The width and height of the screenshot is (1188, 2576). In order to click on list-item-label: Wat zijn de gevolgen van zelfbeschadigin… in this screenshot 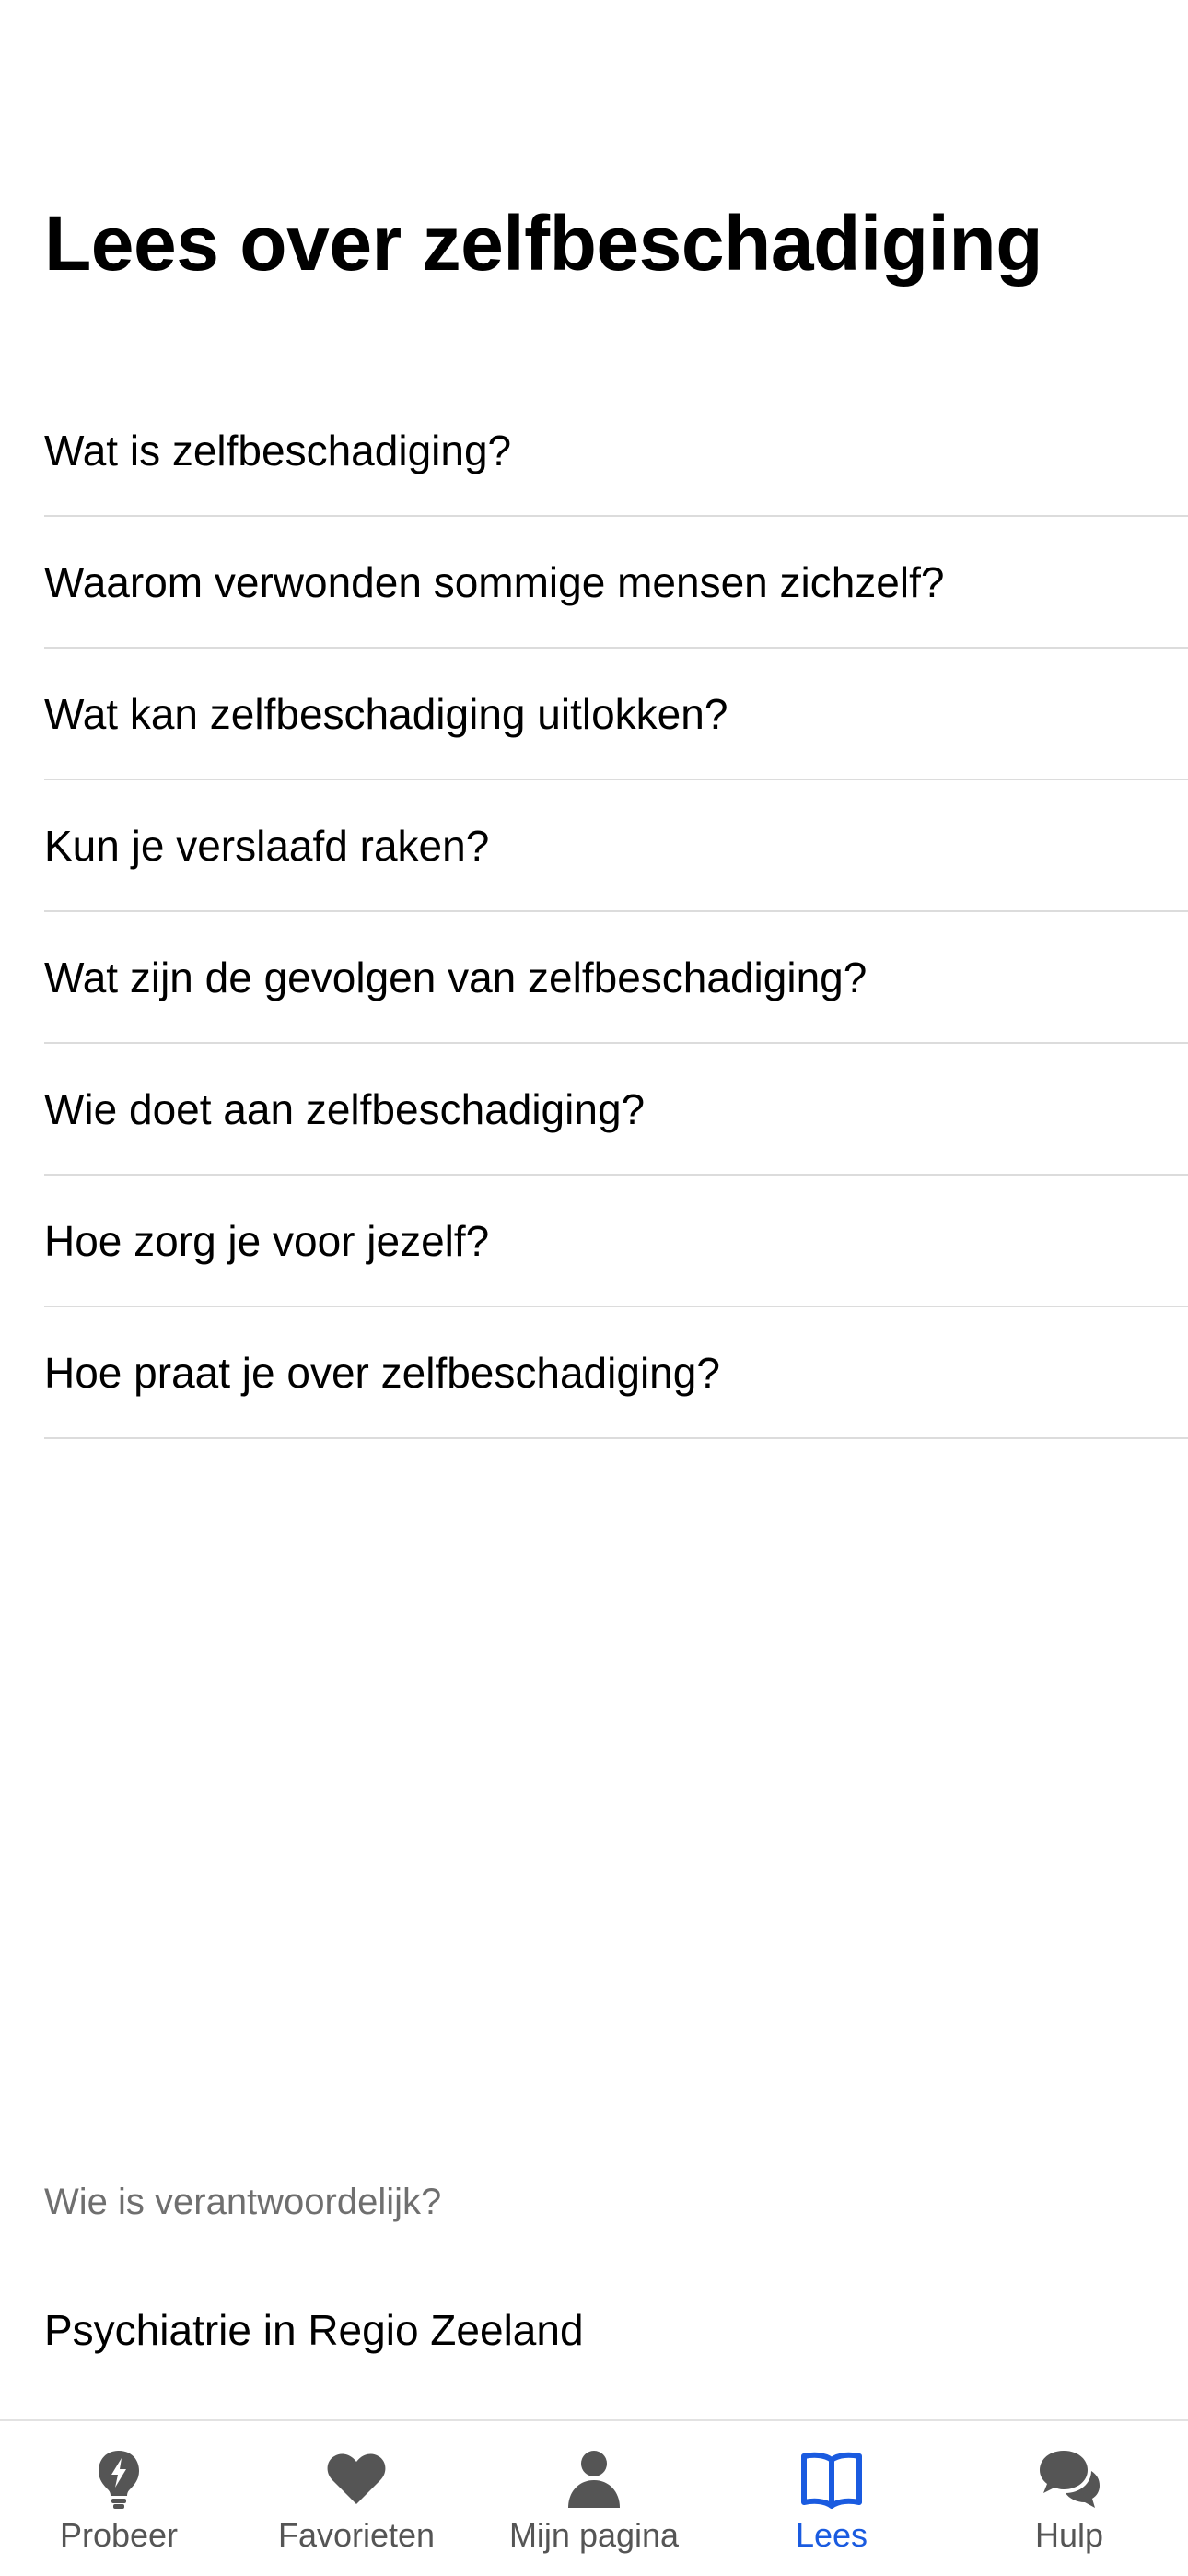, I will do `click(456, 977)`.